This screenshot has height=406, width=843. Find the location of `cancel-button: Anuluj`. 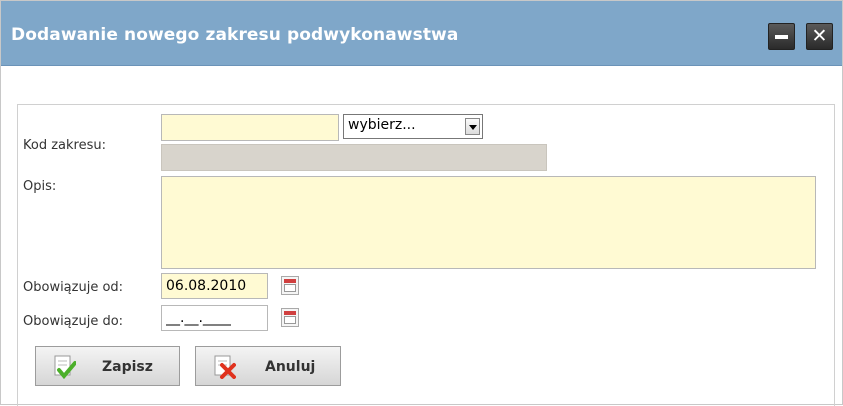

cancel-button: Anuluj is located at coordinates (268, 366).